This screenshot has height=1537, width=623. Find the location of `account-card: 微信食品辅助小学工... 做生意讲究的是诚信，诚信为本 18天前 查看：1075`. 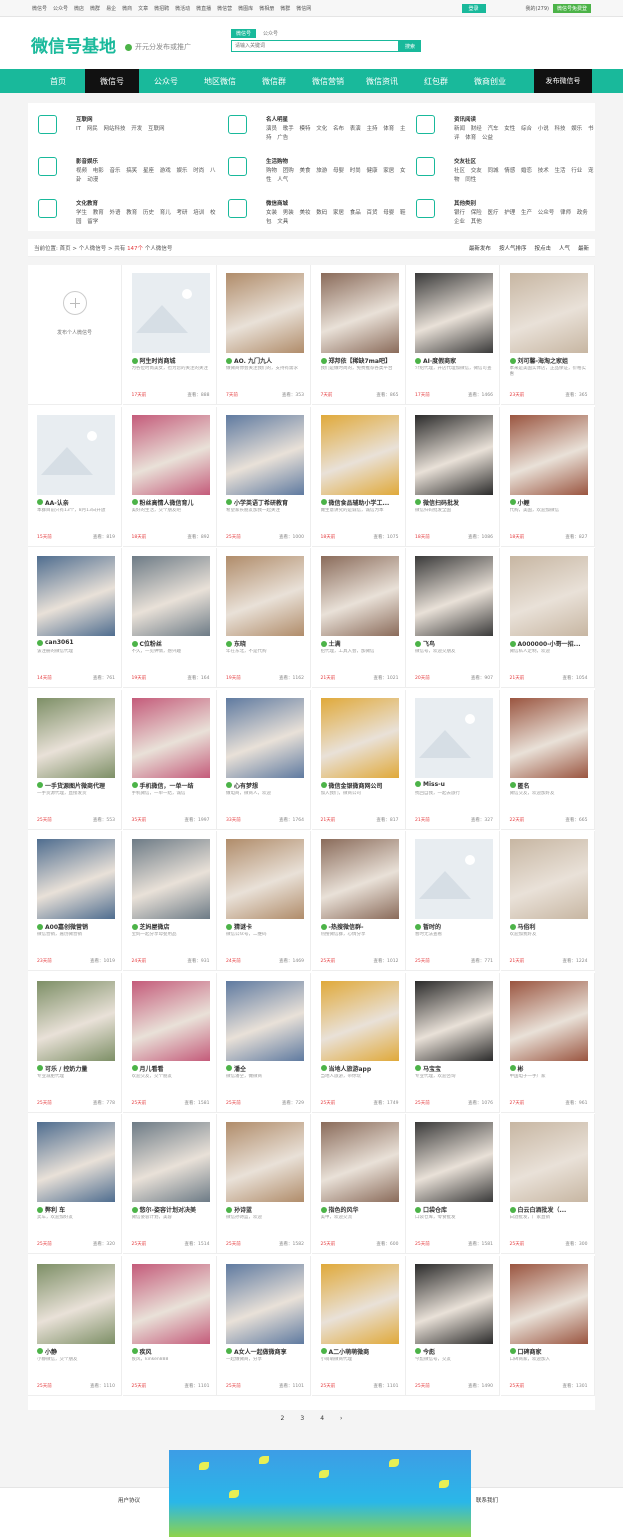

account-card: 微信食品辅助小学工... 做生意讲究的是诚信，诚信为本 18天前 查看：1075 is located at coordinates (358, 476).